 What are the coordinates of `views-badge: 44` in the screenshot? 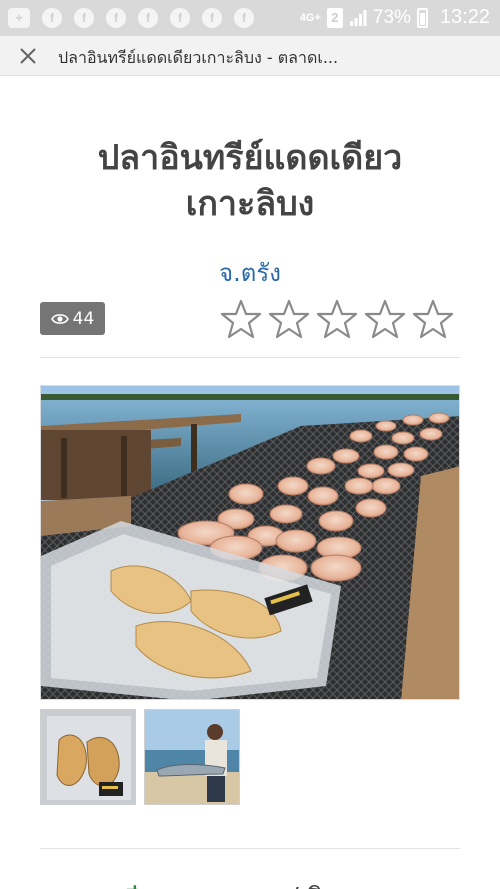 It's located at (72, 318).